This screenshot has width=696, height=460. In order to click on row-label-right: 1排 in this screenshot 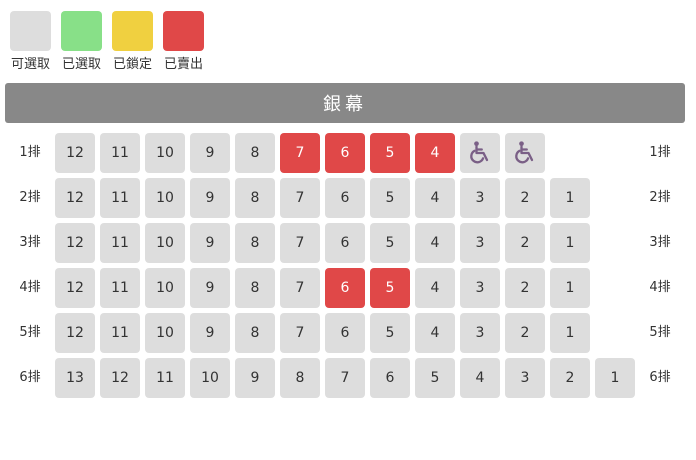, I will do `click(660, 152)`.